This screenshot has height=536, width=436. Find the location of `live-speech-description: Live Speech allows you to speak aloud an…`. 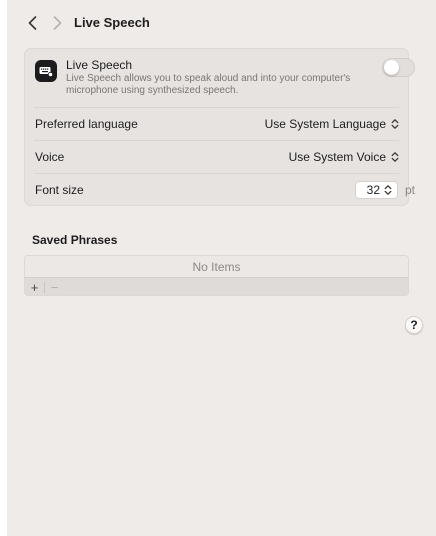

live-speech-description: Live Speech allows you to speak aloud an… is located at coordinates (208, 84).